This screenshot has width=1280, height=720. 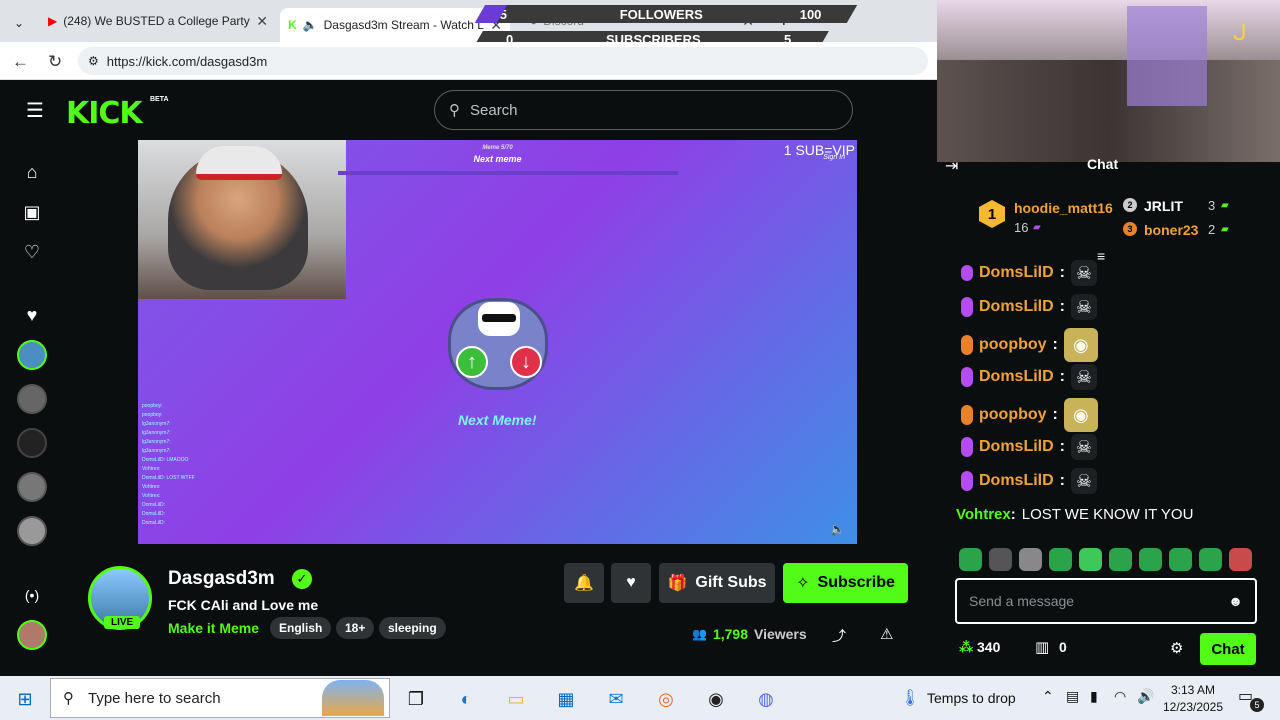 I want to click on hamburger-menu-icon: ☰, so click(x=35, y=110).